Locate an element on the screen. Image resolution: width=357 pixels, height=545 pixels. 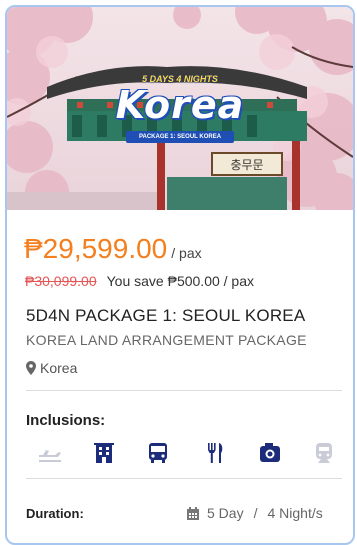
current-price: ₱29,599.00 is located at coordinates (96, 248).